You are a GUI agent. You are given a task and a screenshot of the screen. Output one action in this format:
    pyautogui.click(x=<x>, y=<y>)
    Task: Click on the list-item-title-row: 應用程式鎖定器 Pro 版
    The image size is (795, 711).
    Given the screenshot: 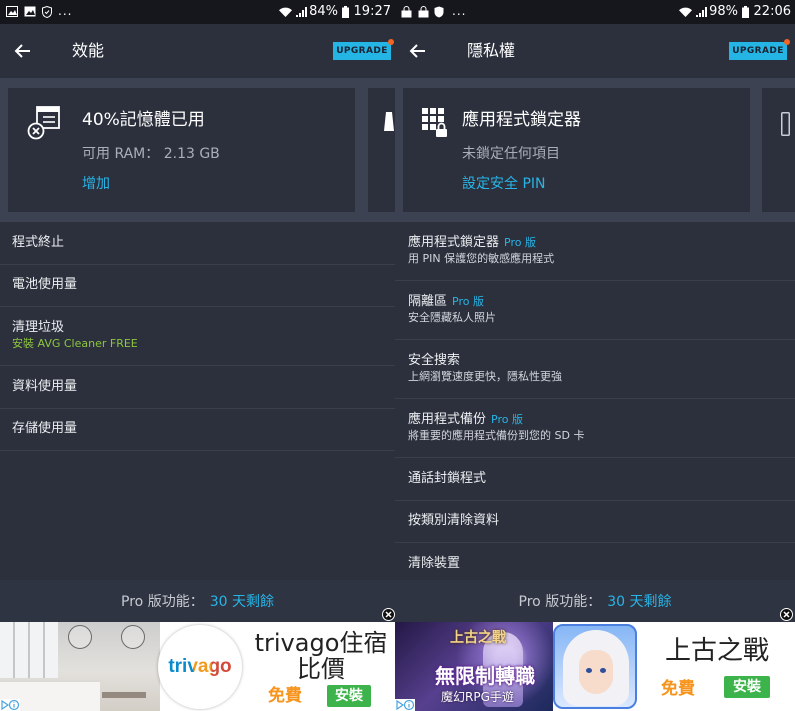 What is the action you would take?
    pyautogui.click(x=601, y=243)
    